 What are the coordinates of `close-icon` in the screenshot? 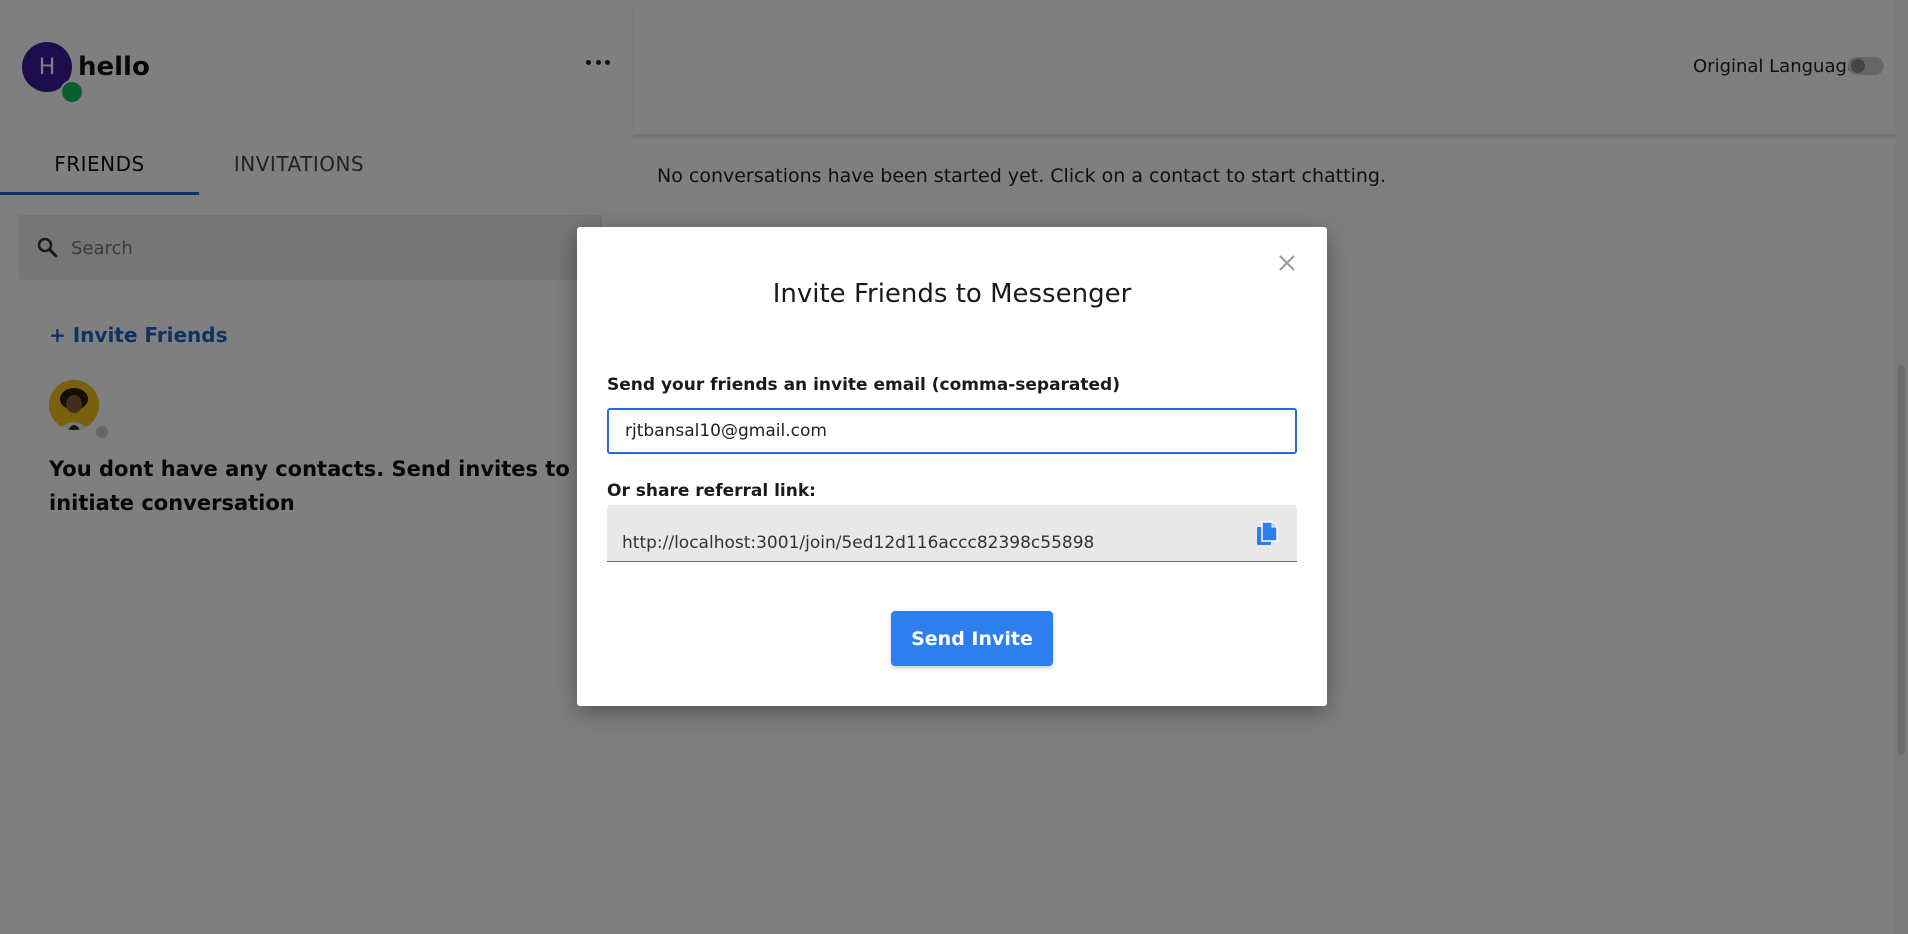 It's located at (1287, 263).